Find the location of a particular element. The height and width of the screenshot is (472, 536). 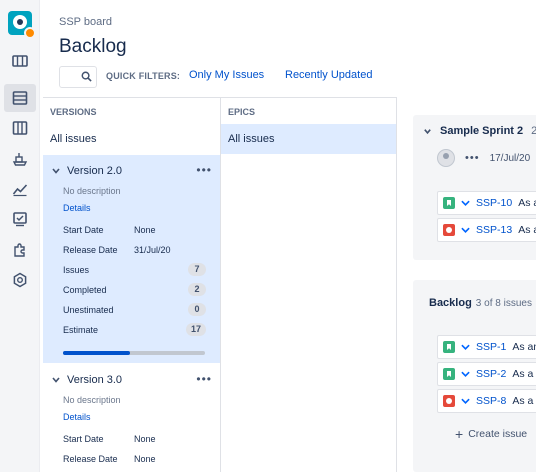

issue-row: SSP-13 As a is located at coordinates (486, 230).